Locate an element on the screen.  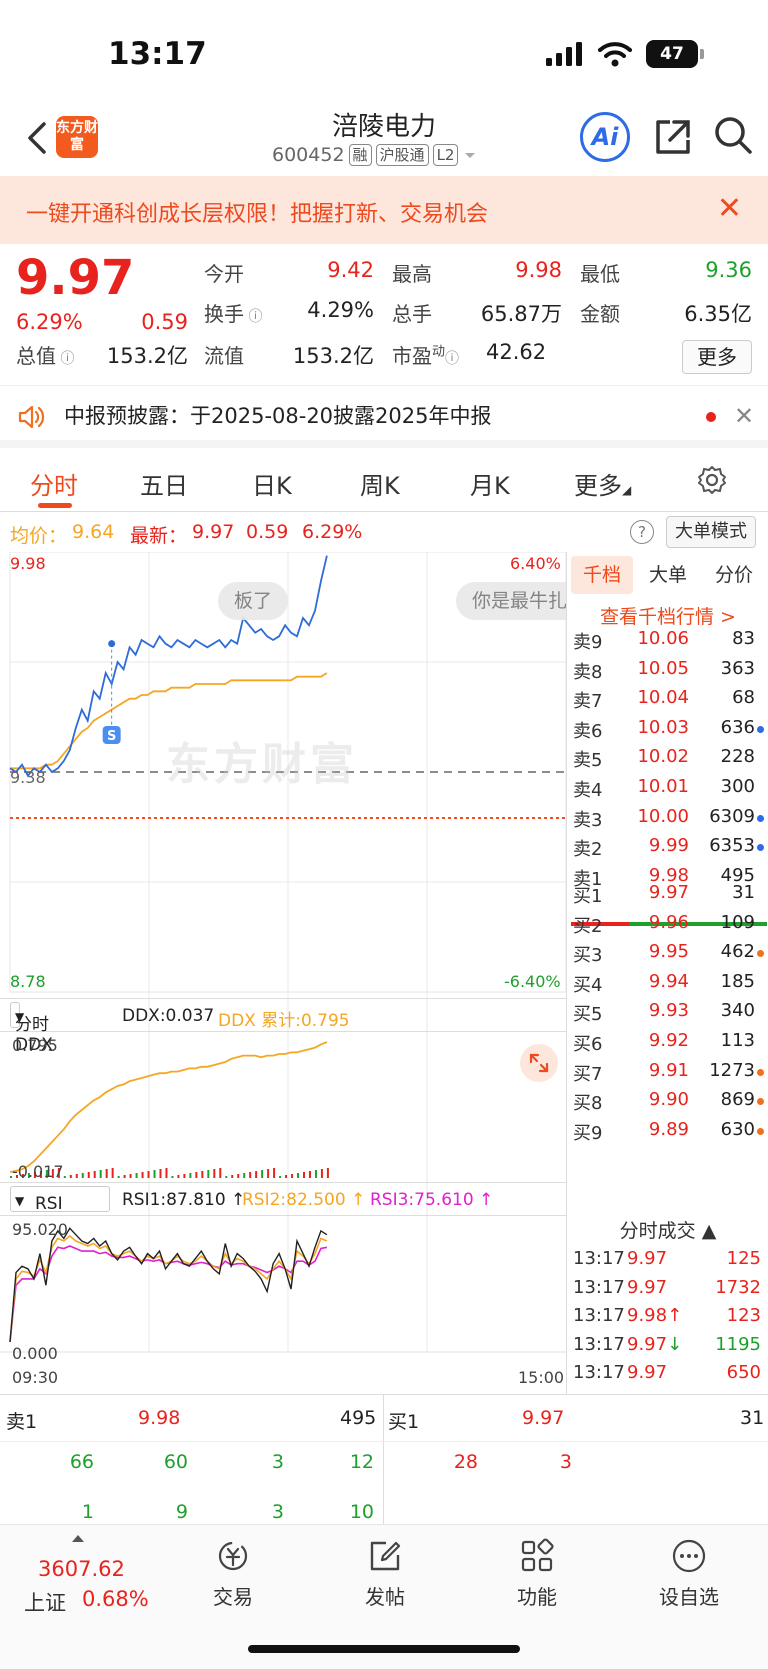
ask-level-row: 卖9 10.06 83 is located at coordinates (667, 639).